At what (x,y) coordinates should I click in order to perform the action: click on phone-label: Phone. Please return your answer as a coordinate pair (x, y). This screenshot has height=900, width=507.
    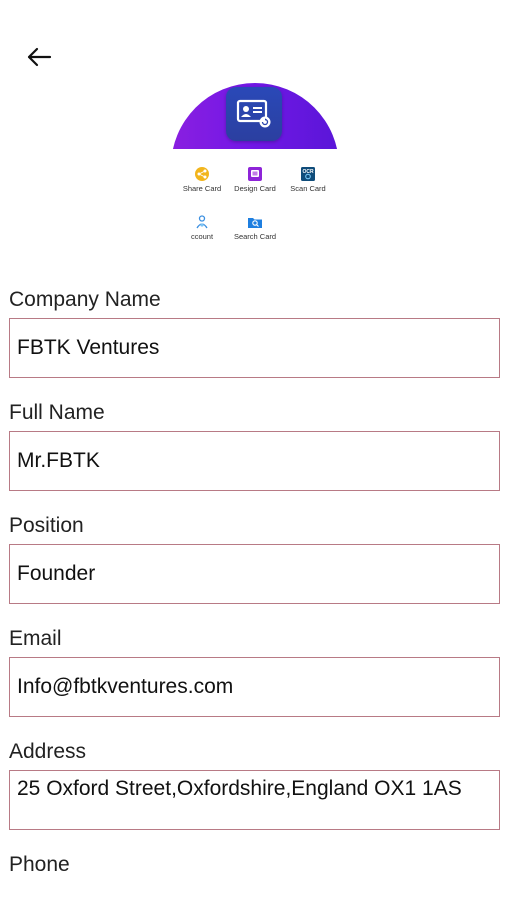
    Looking at the image, I should click on (39, 864).